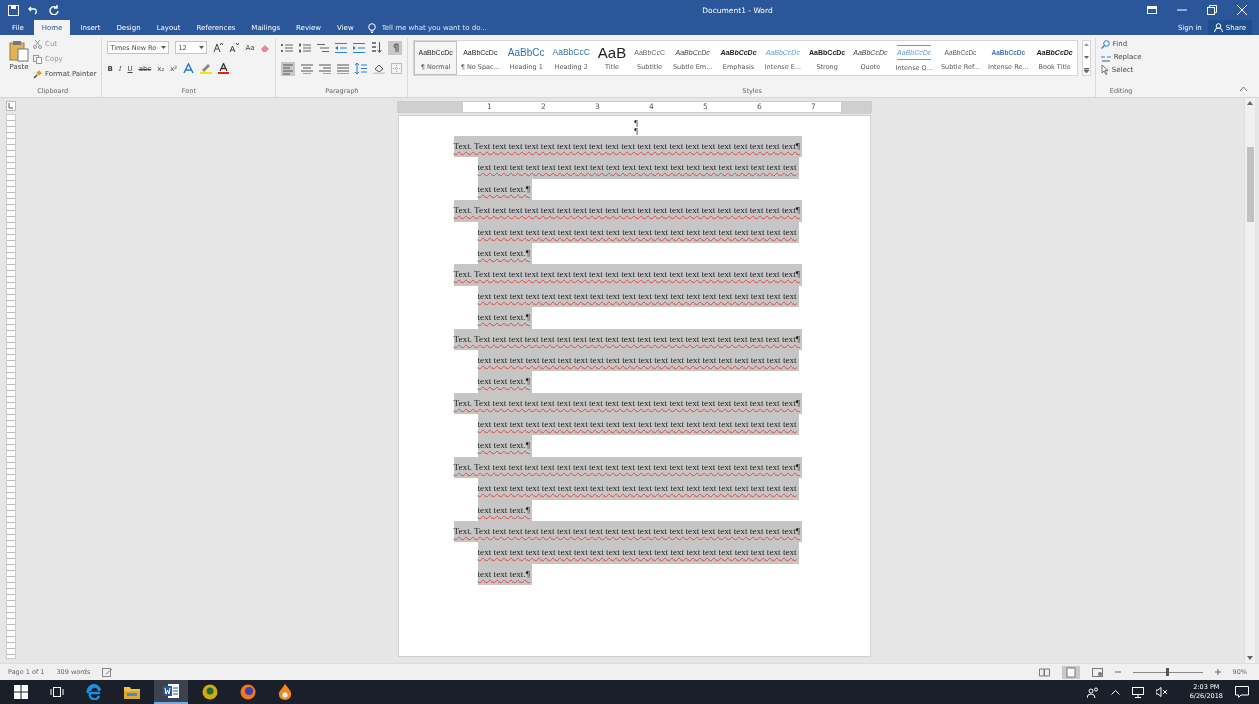 The width and height of the screenshot is (1259, 704). I want to click on lightbulb-icon, so click(371, 27).